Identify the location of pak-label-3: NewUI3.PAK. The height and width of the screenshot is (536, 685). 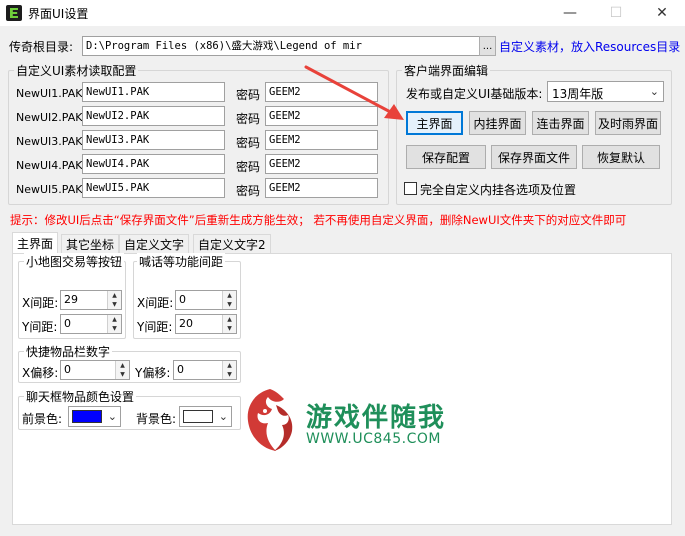
(49, 141).